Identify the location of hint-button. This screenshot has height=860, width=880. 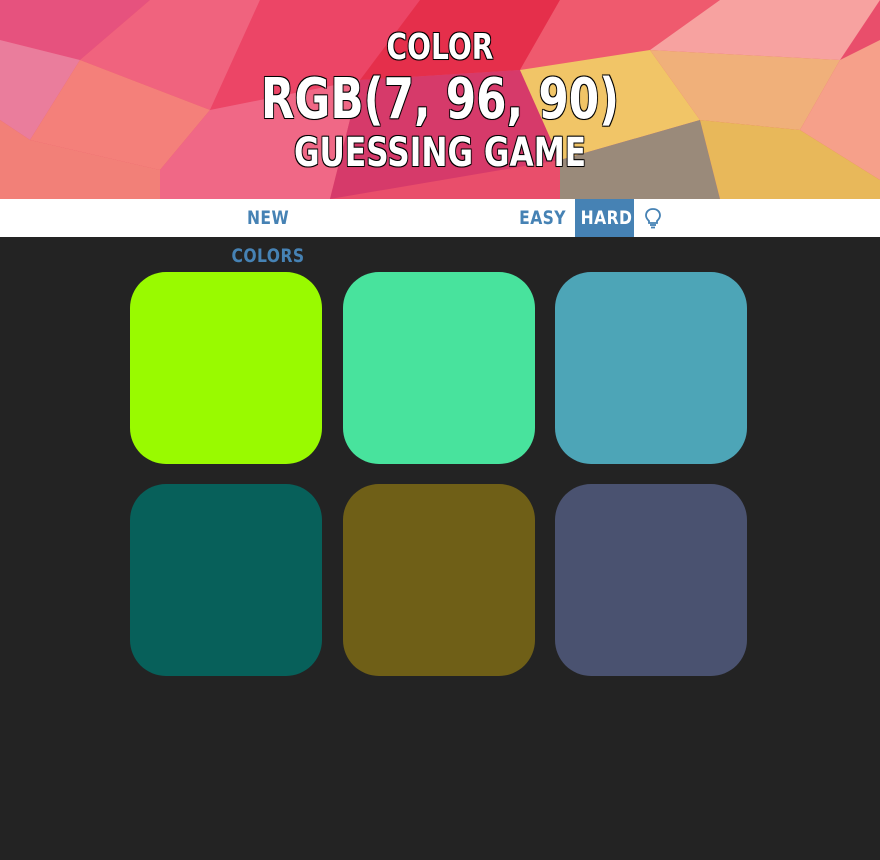
(653, 218).